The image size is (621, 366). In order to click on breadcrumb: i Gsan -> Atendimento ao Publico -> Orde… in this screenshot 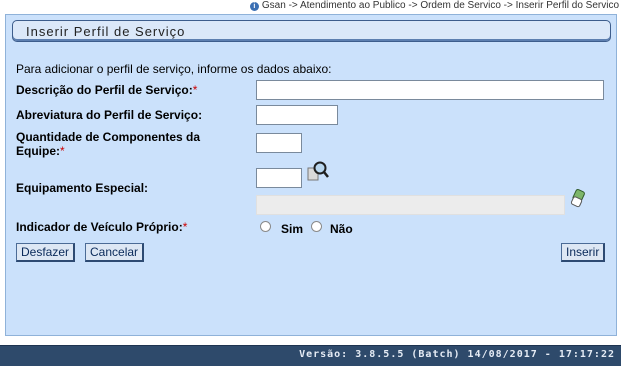, I will do `click(434, 6)`.